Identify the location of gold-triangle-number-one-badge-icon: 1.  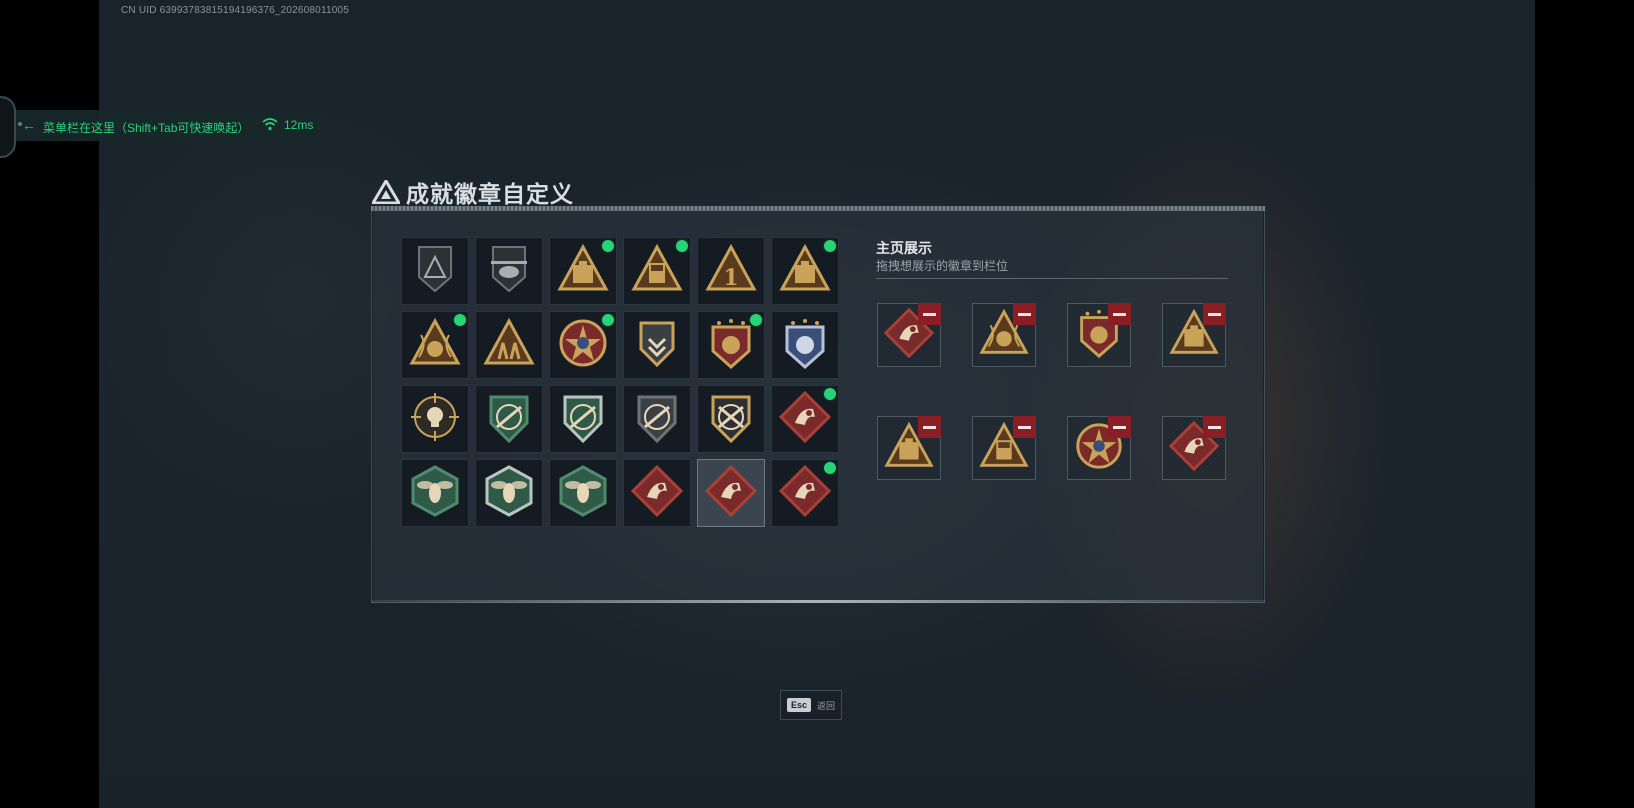
(731, 271).